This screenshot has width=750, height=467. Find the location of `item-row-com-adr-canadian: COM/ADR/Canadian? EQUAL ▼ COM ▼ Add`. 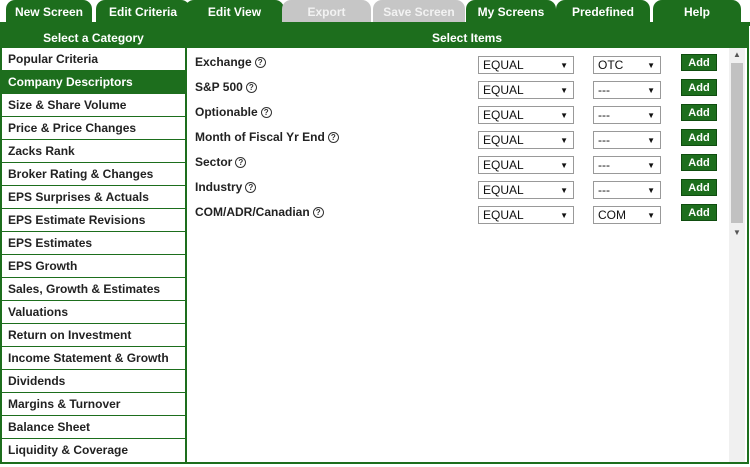

item-row-com-adr-canadian: COM/ADR/Canadian? EQUAL ▼ COM ▼ Add is located at coordinates (458, 214).